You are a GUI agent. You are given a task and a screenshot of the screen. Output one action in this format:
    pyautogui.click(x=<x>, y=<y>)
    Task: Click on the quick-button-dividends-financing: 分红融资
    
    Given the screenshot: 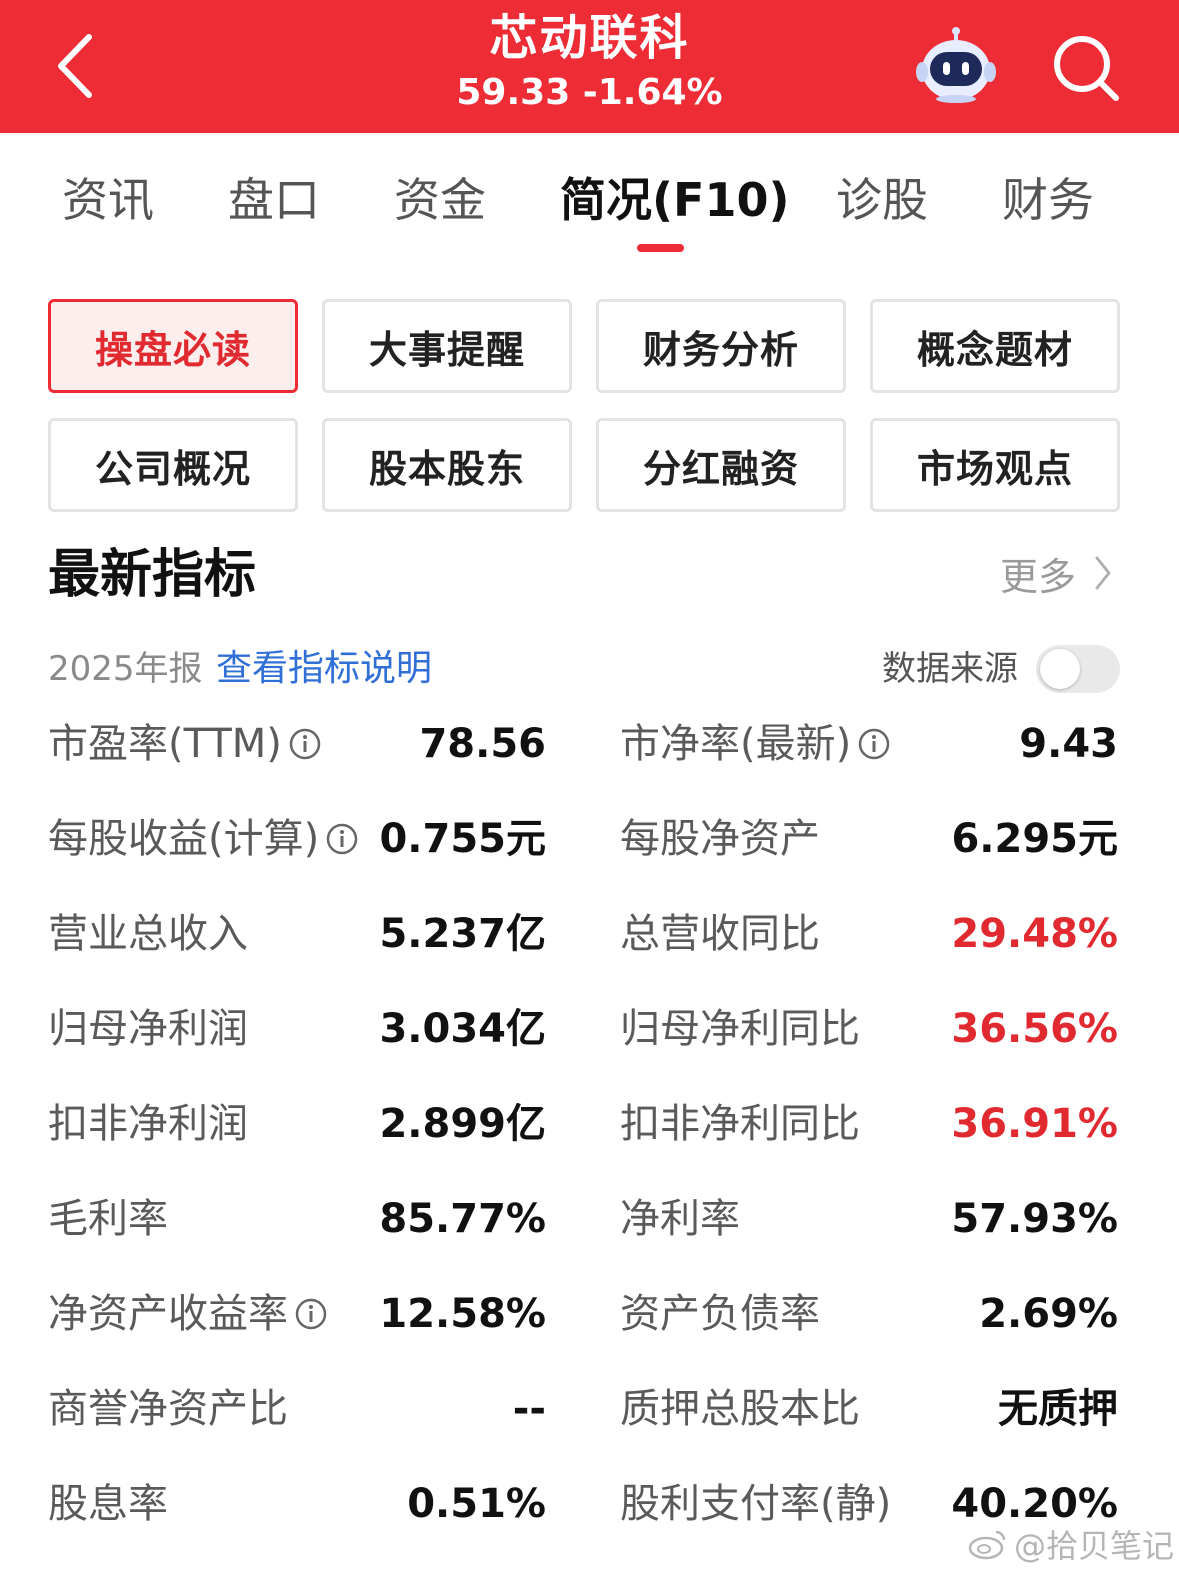 What is the action you would take?
    pyautogui.click(x=721, y=465)
    